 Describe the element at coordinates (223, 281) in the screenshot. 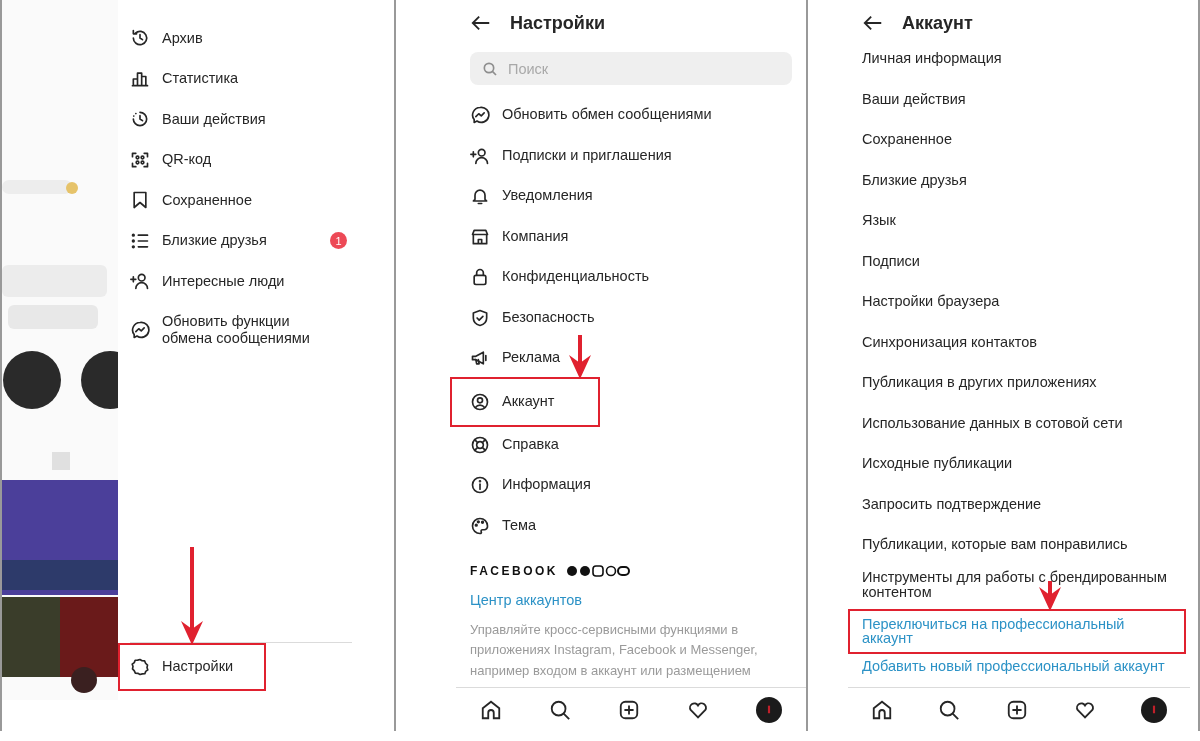

I see `menu-item: Интересные люди` at that location.